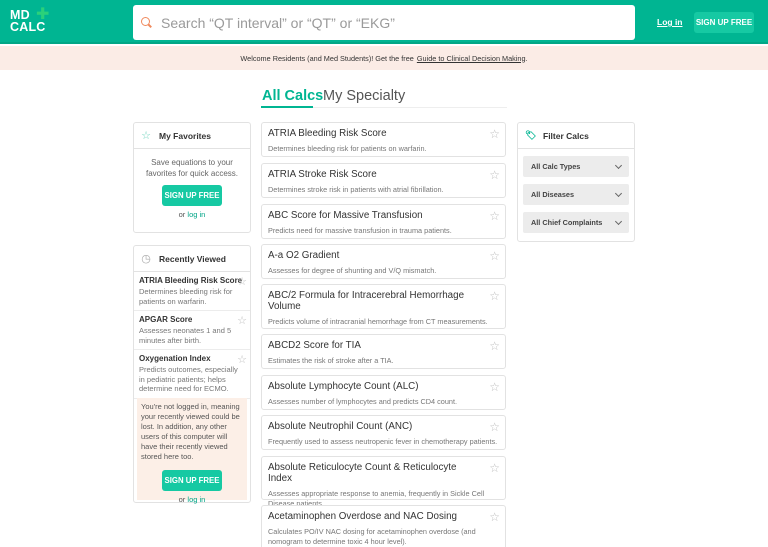  I want to click on favorites-signup-button: SIGN UP FREE, so click(192, 195).